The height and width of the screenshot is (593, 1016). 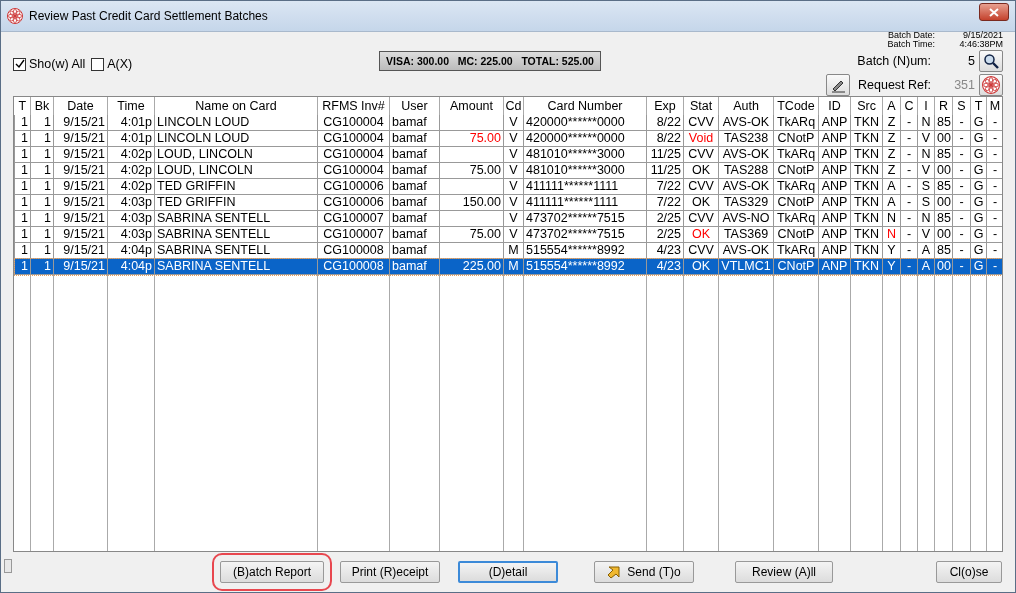 I want to click on action-button: Send (T)o, so click(x=644, y=572).